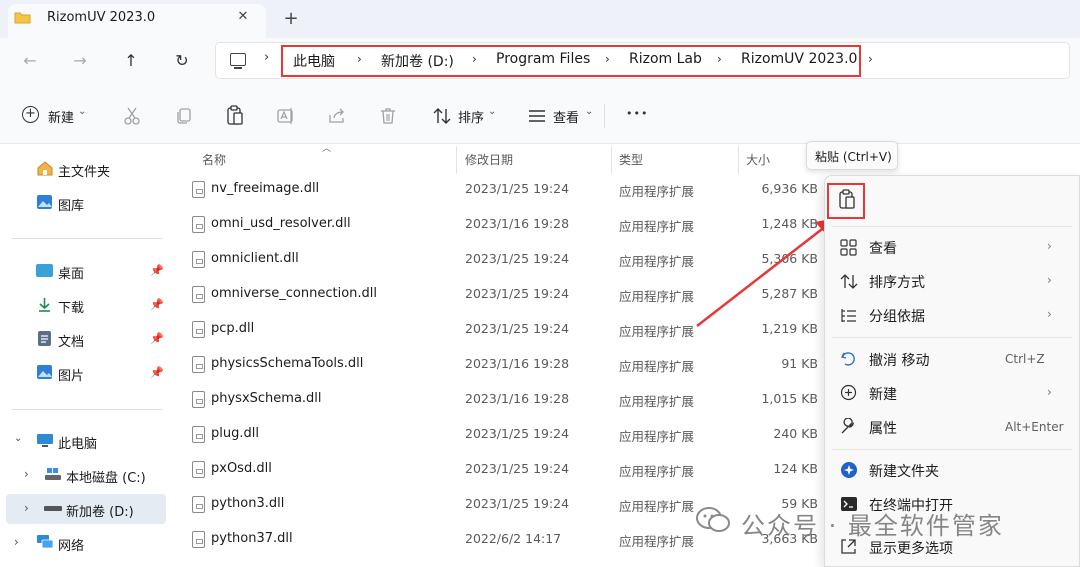 The width and height of the screenshot is (1080, 567). Describe the element at coordinates (904, 471) in the screenshot. I see `menu-item-new-folder: 新建文件夹` at that location.